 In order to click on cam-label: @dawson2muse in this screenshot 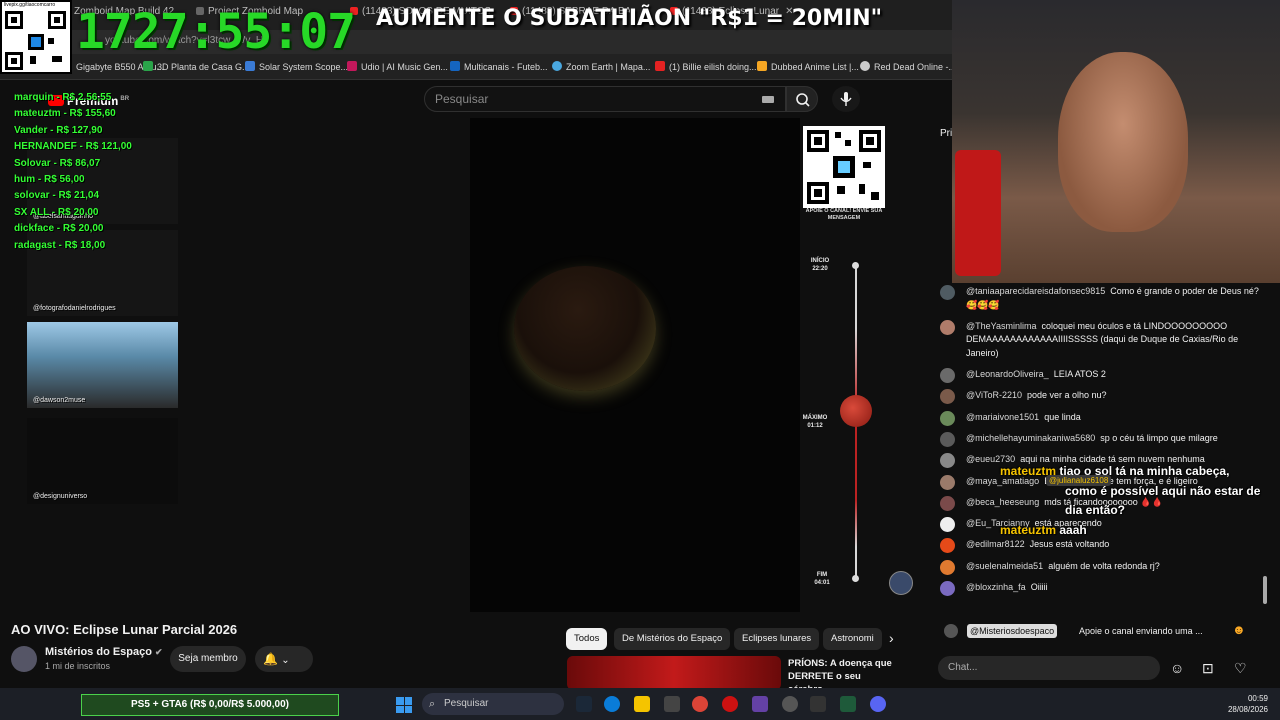, I will do `click(59, 400)`.